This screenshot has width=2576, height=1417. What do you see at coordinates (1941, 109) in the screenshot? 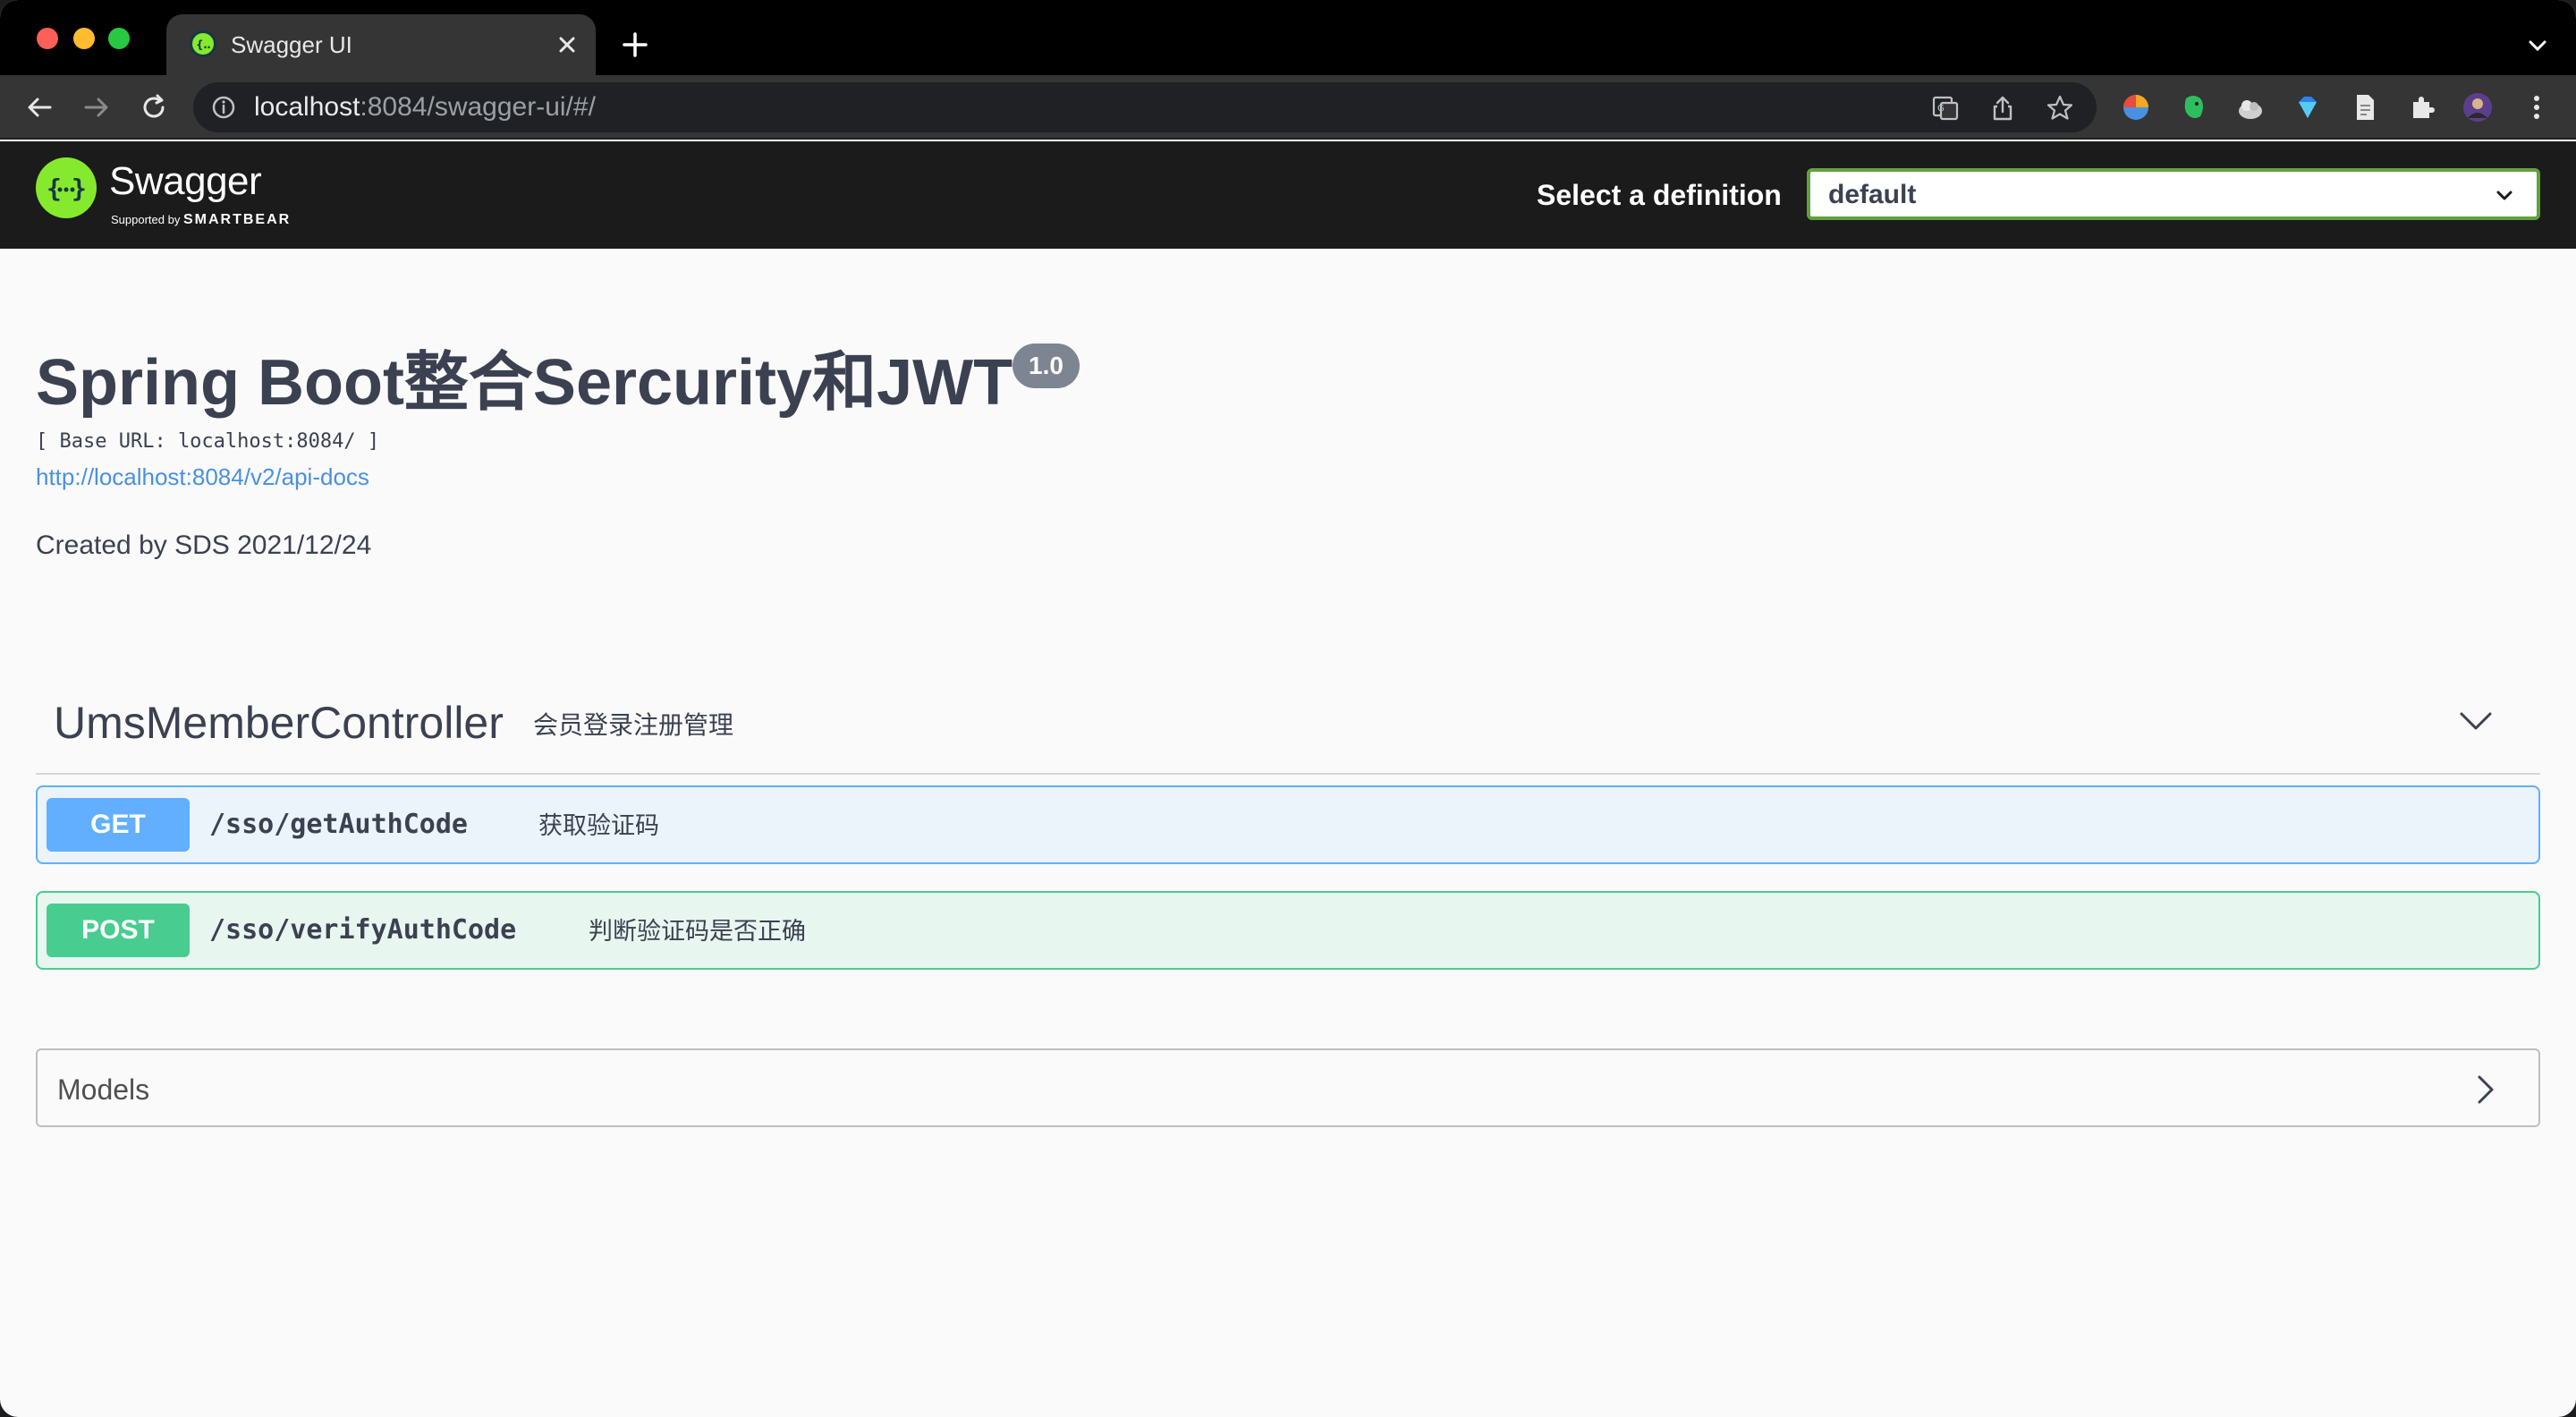
I see `svg-text: G` at bounding box center [1941, 109].